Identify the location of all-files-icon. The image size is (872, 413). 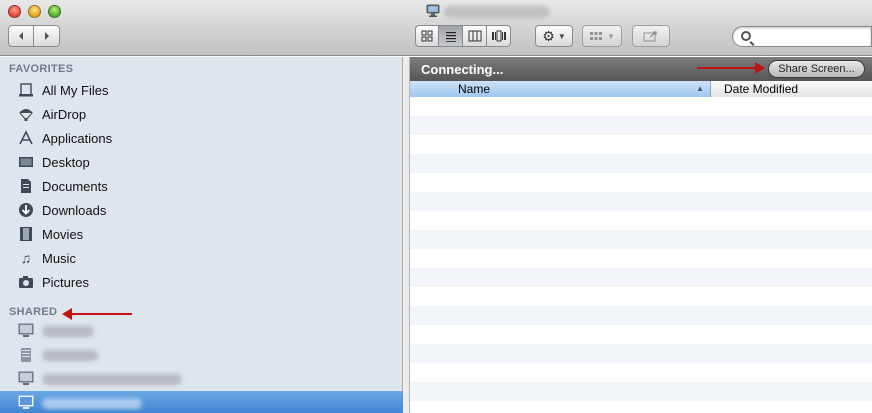
(26, 90).